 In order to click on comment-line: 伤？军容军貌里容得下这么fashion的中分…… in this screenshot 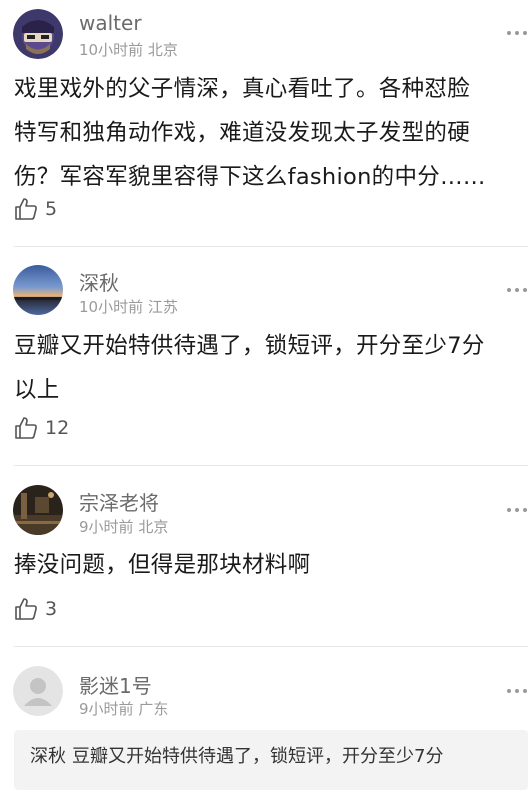, I will do `click(250, 177)`.